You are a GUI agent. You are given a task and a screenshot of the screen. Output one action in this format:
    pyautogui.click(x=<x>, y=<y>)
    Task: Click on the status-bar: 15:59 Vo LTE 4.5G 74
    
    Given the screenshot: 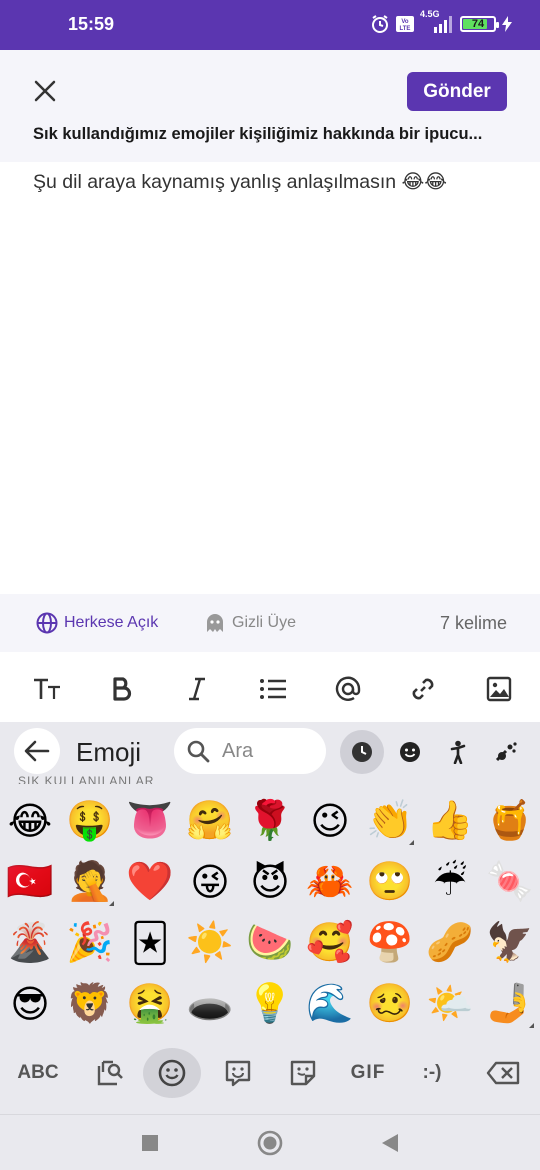 What is the action you would take?
    pyautogui.click(x=270, y=25)
    